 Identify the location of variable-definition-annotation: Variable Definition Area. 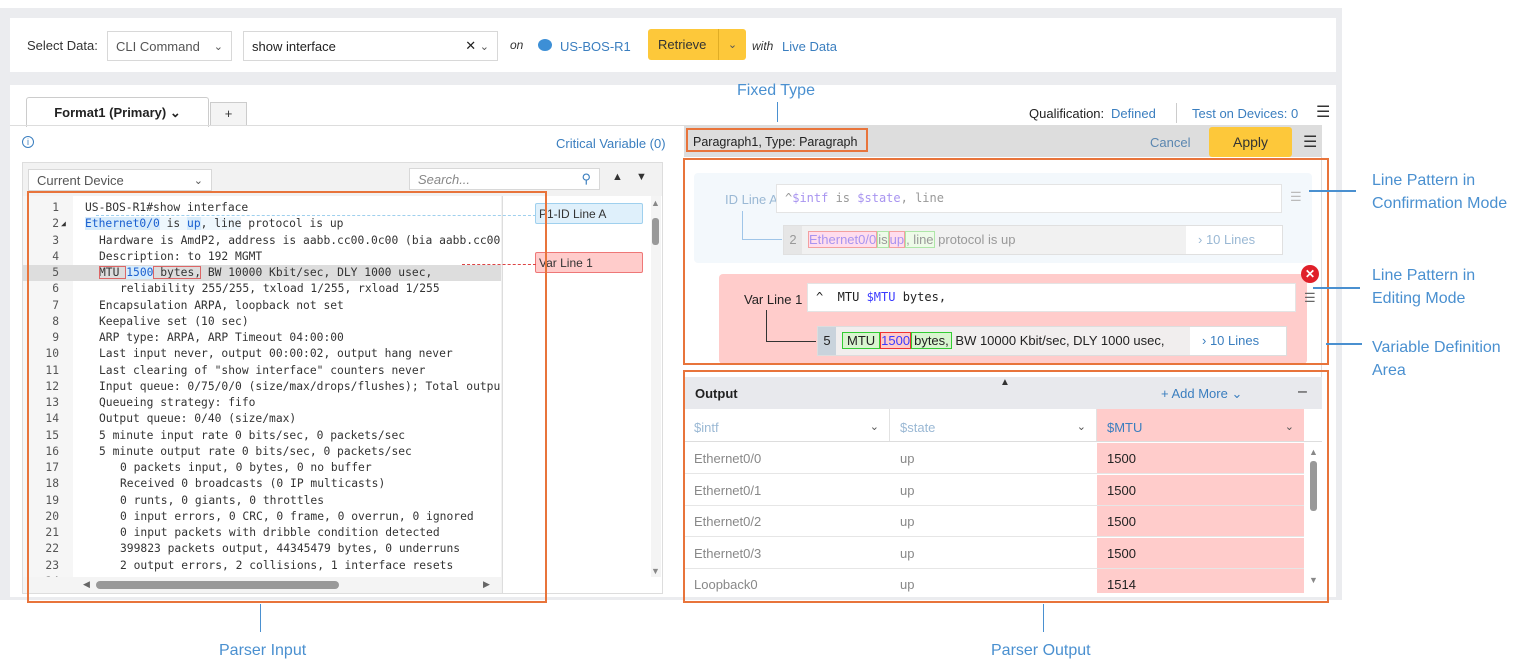
(1436, 359).